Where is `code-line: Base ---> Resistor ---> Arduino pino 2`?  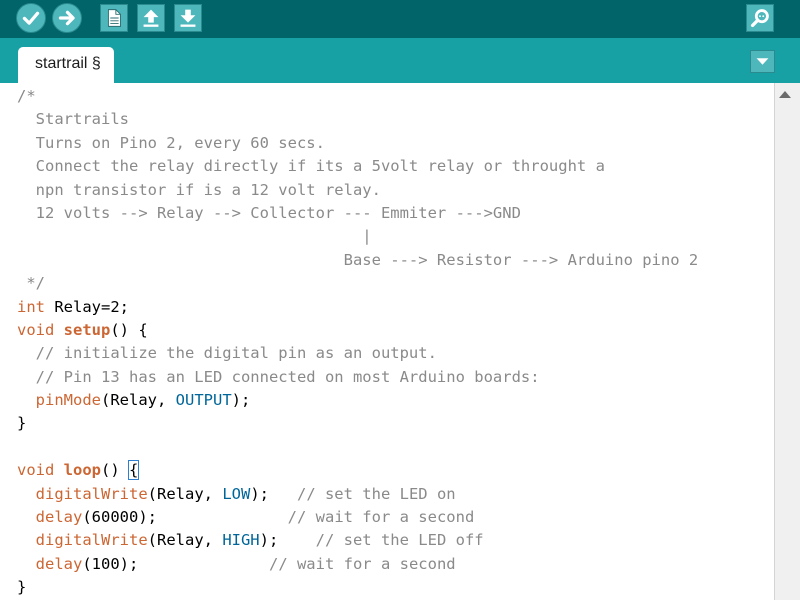
code-line: Base ---> Resistor ---> Arduino pino 2 is located at coordinates (358, 260).